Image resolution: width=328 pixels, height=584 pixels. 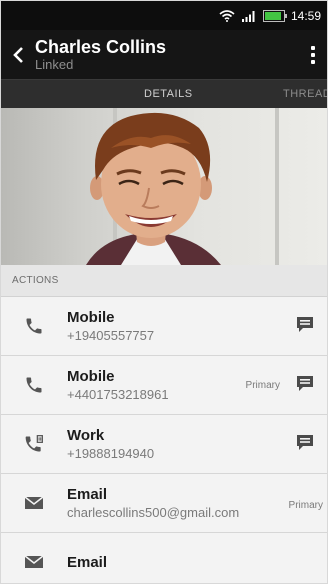 What do you see at coordinates (153, 188) in the screenshot?
I see `contact-portrait` at bounding box center [153, 188].